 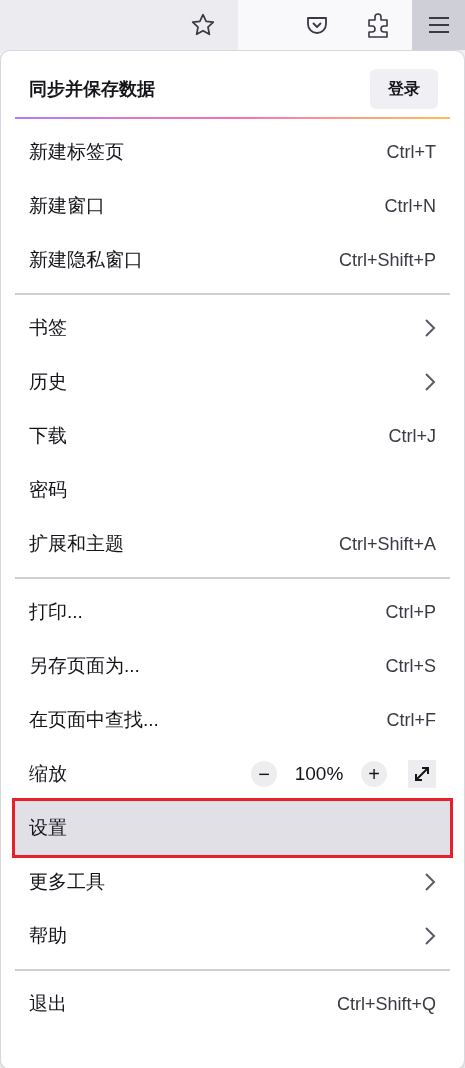 What do you see at coordinates (232, 152) in the screenshot?
I see `menu-item: 新建标签页 Ctrl+T` at bounding box center [232, 152].